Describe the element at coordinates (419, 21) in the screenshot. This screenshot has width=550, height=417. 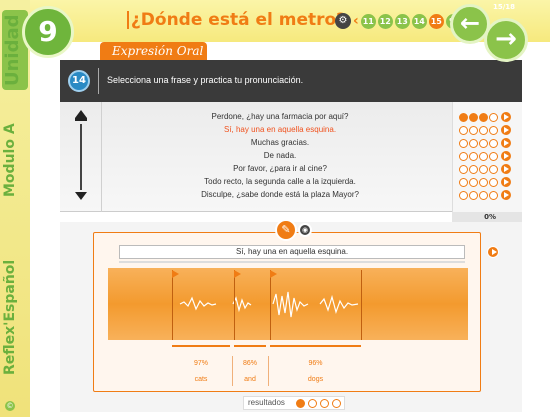
I see `page-dot: 14` at that location.